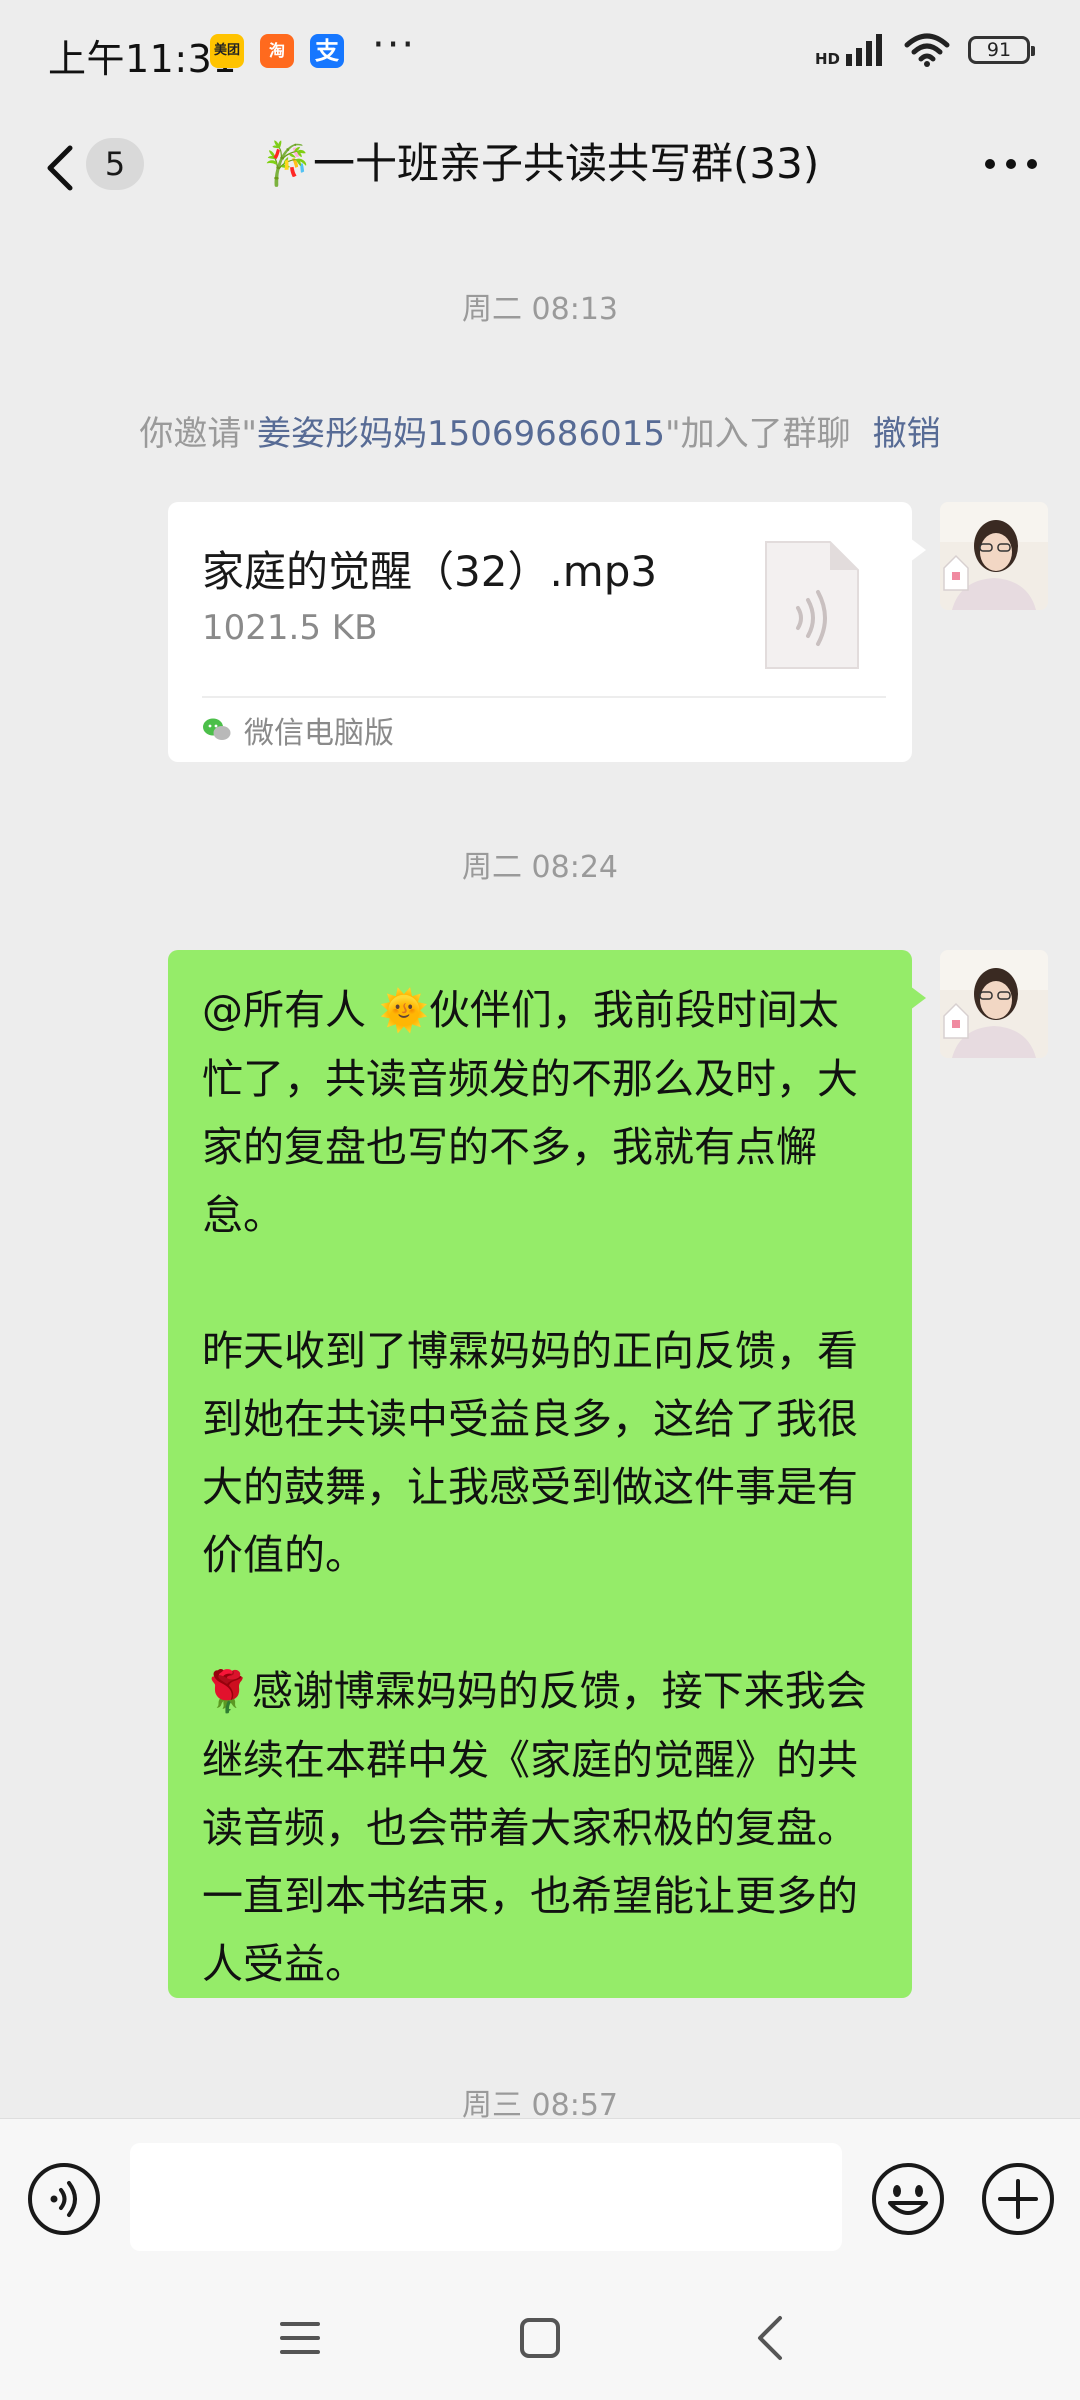 The height and width of the screenshot is (2400, 1080). Describe the element at coordinates (540, 309) in the screenshot. I see `message-timestamp: 周二 08:13` at that location.